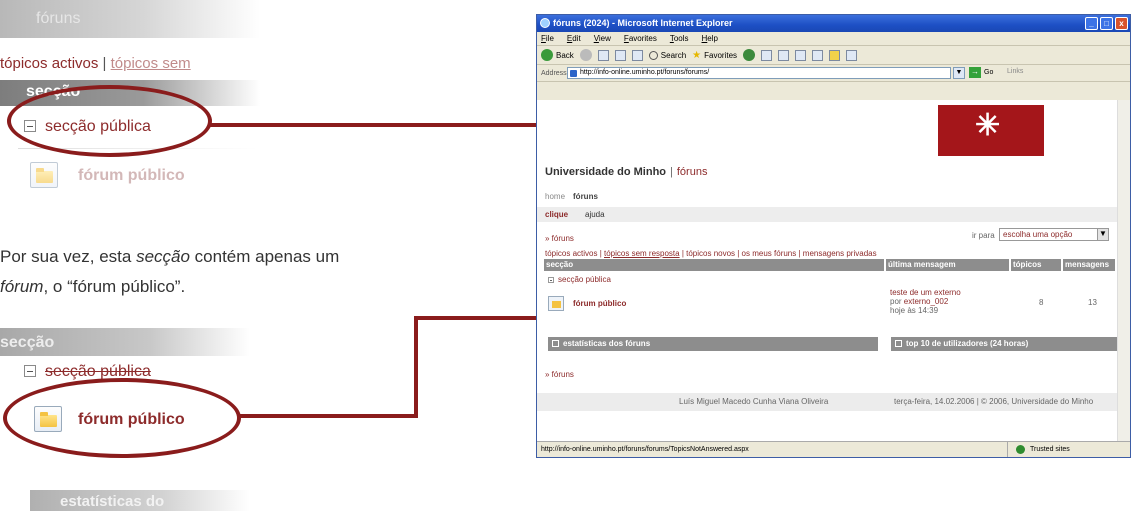 This screenshot has width=1131, height=511. Describe the element at coordinates (599, 303) in the screenshot. I see `forum-name-link: fórum público` at that location.